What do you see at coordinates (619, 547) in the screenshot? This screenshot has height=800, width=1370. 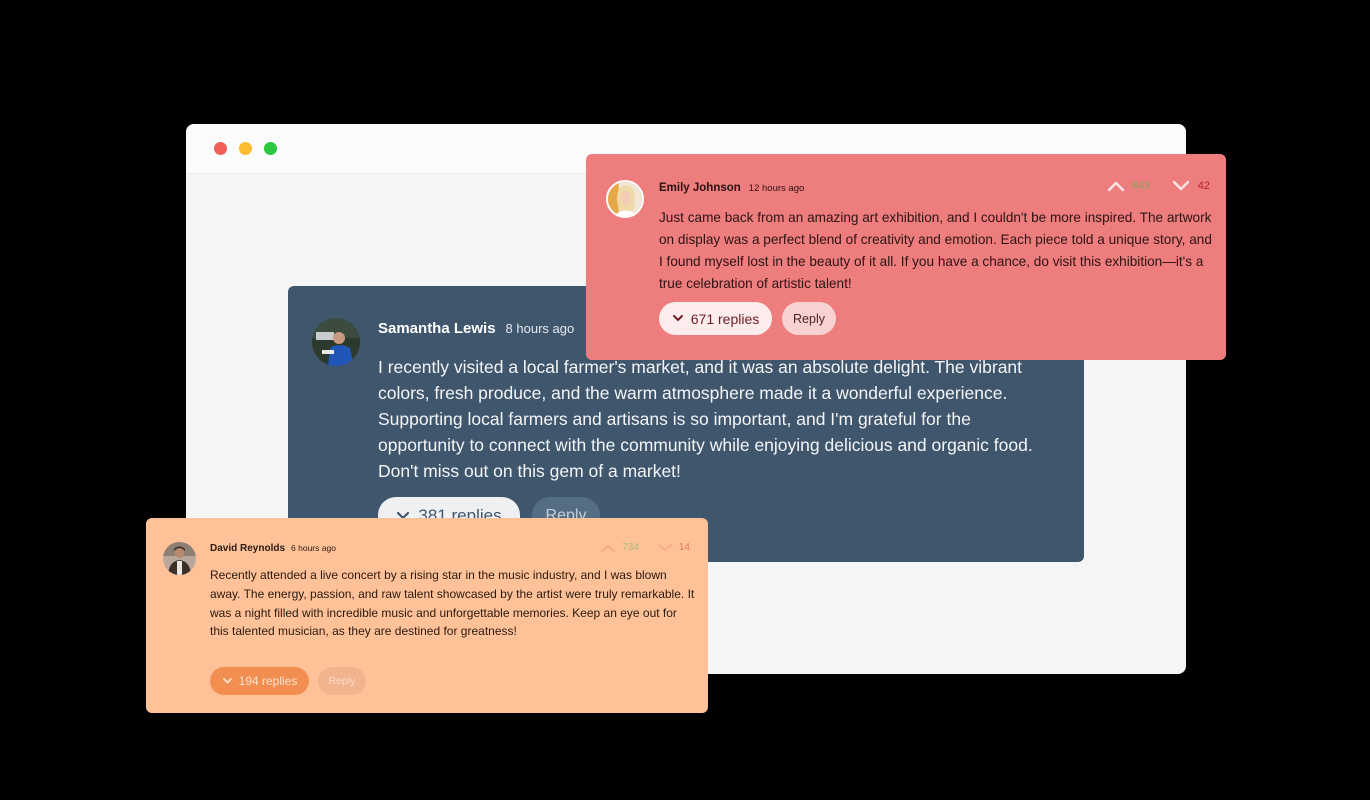 I see `upvote: 734` at bounding box center [619, 547].